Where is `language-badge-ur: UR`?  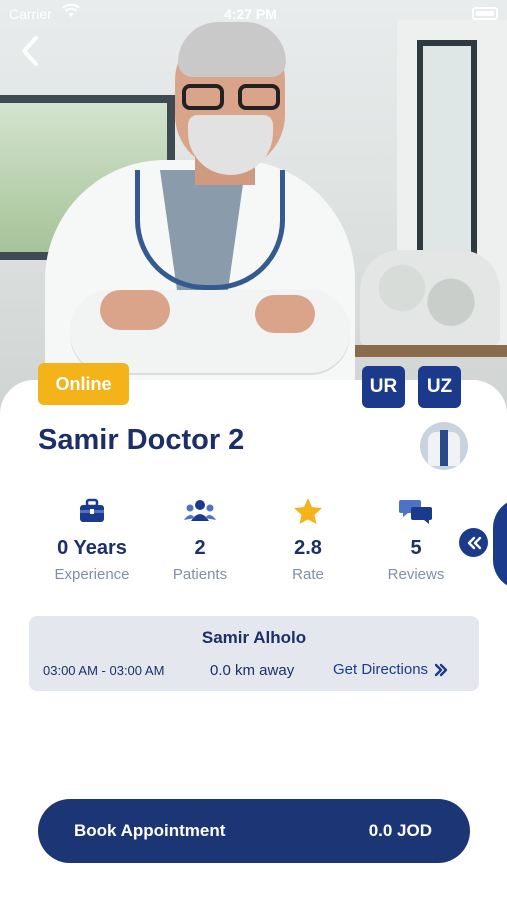
language-badge-ur: UR is located at coordinates (383, 387).